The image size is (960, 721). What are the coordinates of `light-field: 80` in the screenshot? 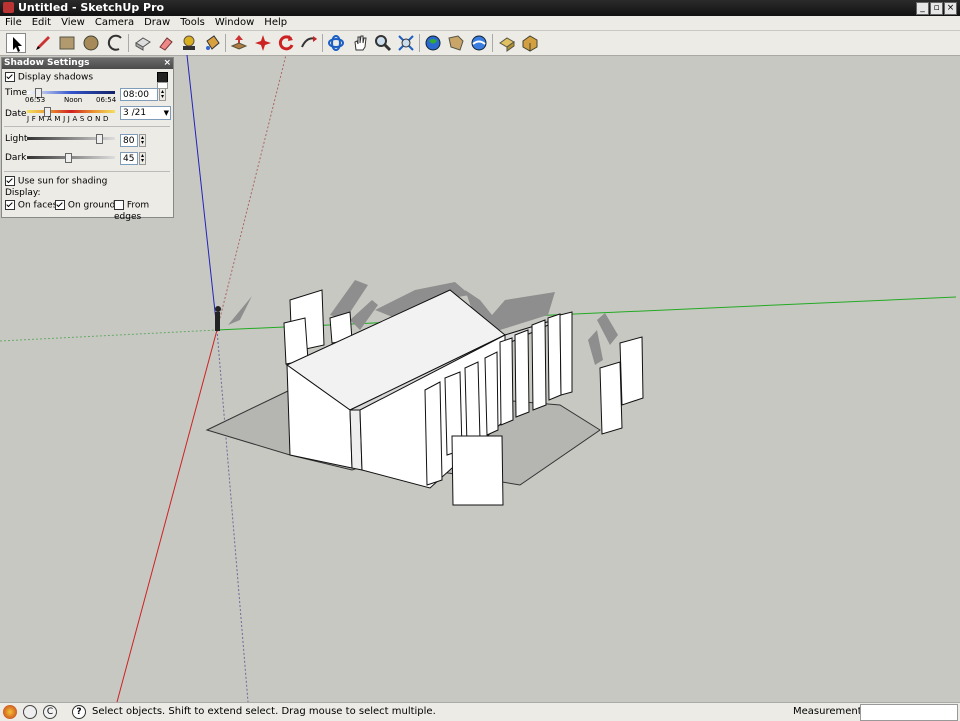 It's located at (129, 140).